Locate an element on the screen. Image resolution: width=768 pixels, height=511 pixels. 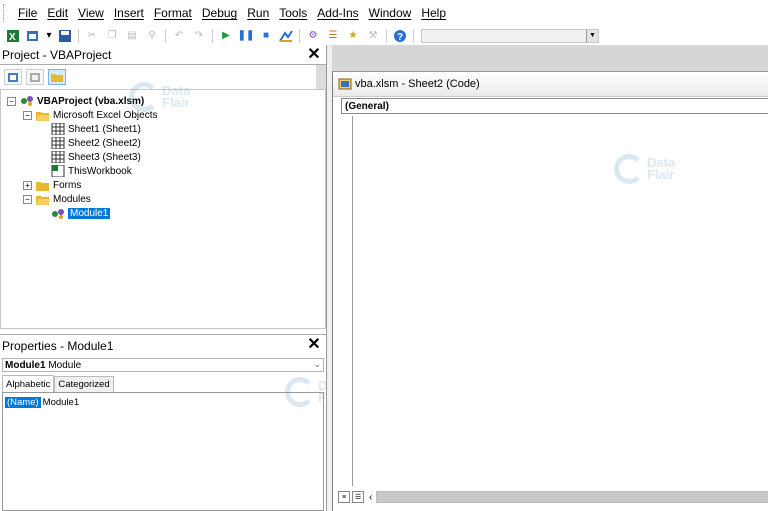
procedure-view-icon: ≡ is located at coordinates (344, 497).